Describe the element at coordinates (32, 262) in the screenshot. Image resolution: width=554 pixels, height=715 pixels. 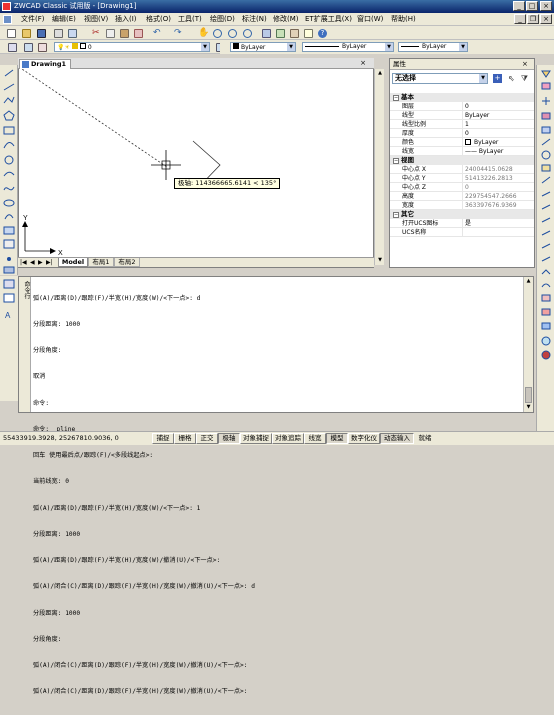
I see `tab-prev-icon: ◀` at that location.